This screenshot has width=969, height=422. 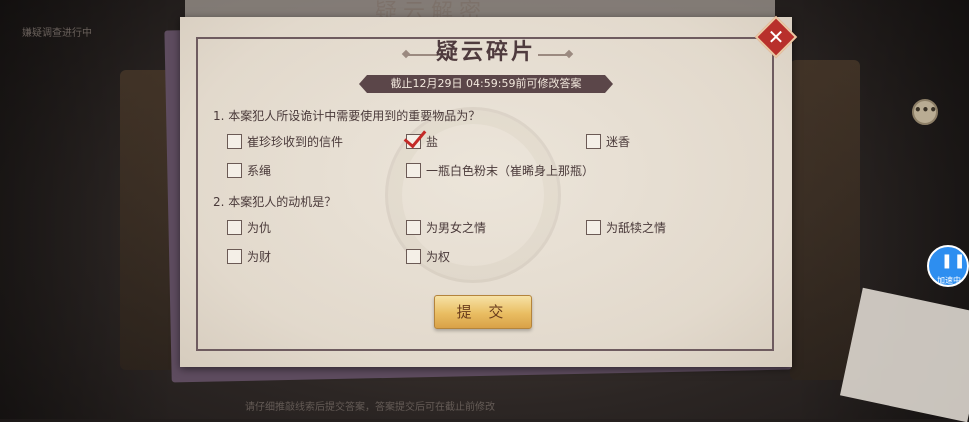 I want to click on q2-option-revenge: 为仇, so click(x=249, y=227).